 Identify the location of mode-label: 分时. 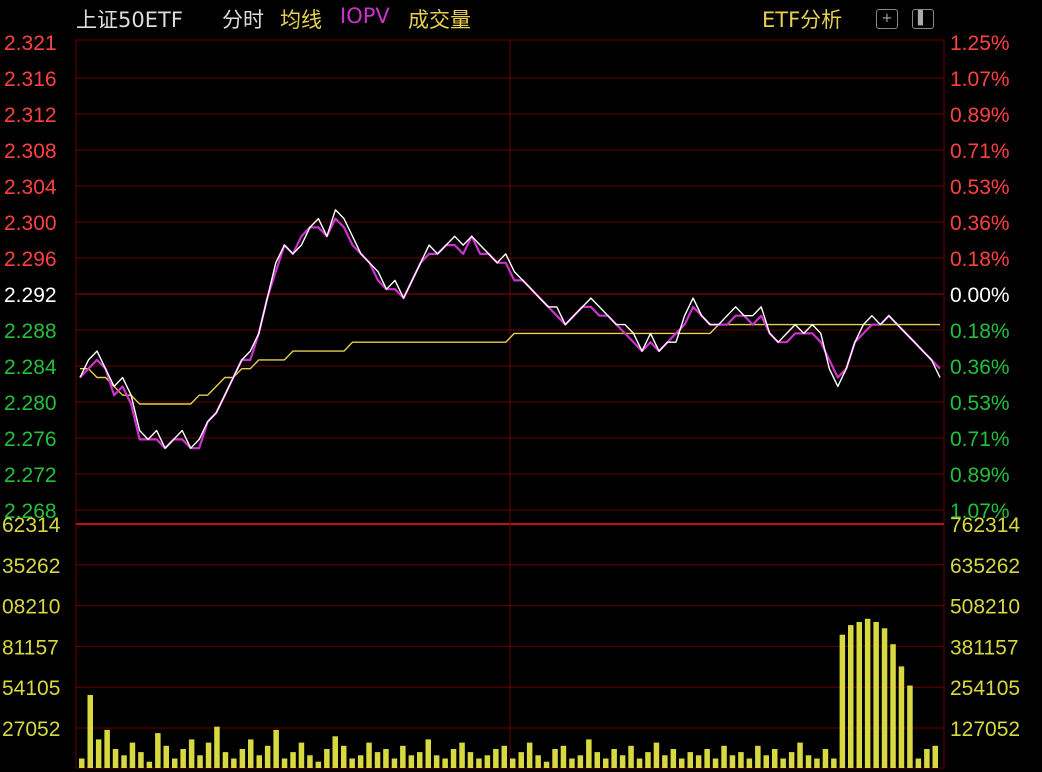
(243, 19).